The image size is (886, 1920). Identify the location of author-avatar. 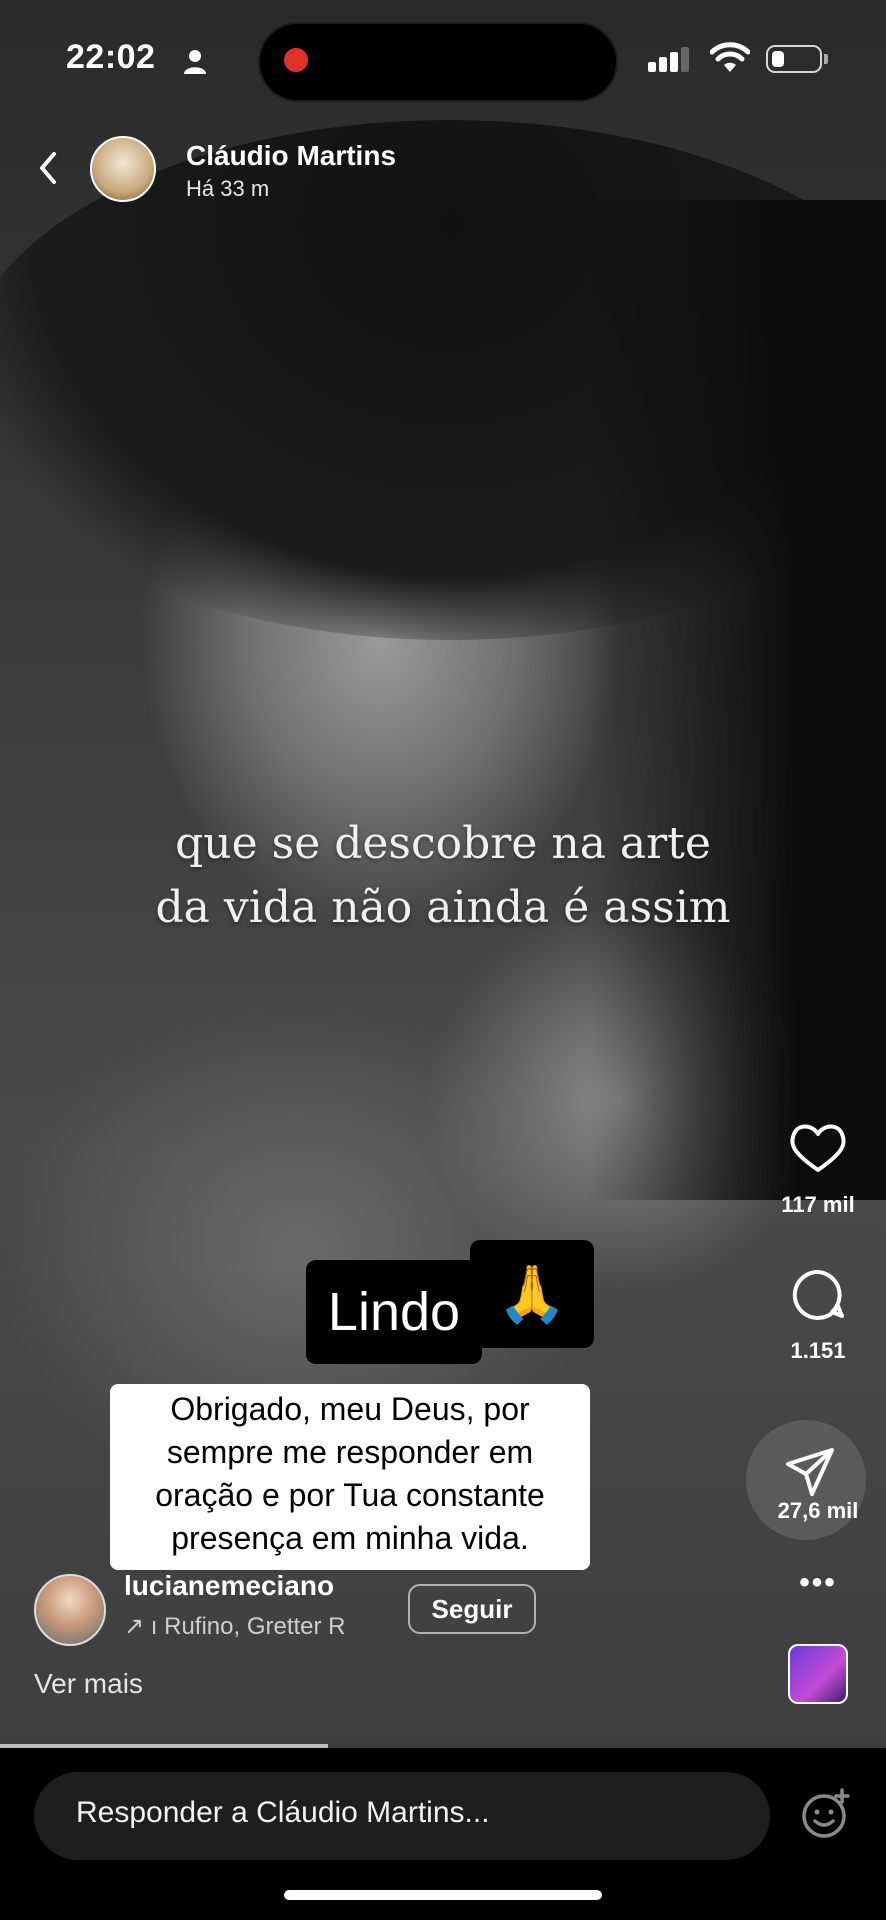
(123, 169).